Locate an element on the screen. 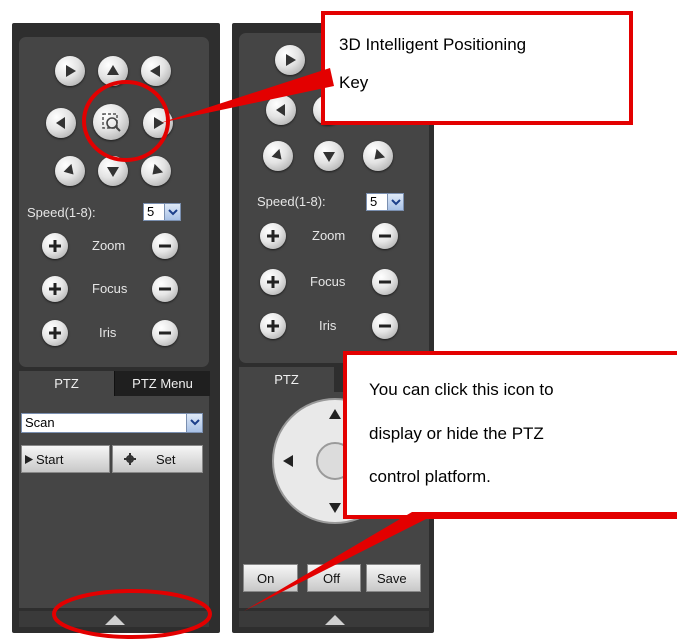 This screenshot has width=677, height=641. set-button: Set is located at coordinates (157, 459).